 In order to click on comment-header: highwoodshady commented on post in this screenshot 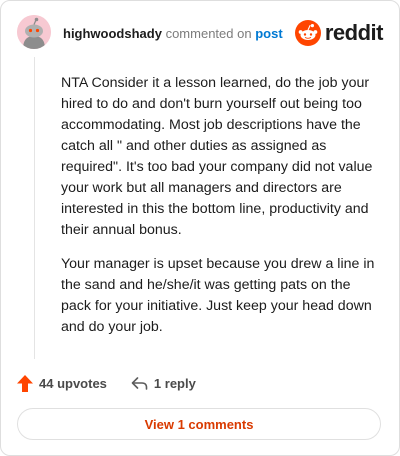, I will do `click(173, 34)`.